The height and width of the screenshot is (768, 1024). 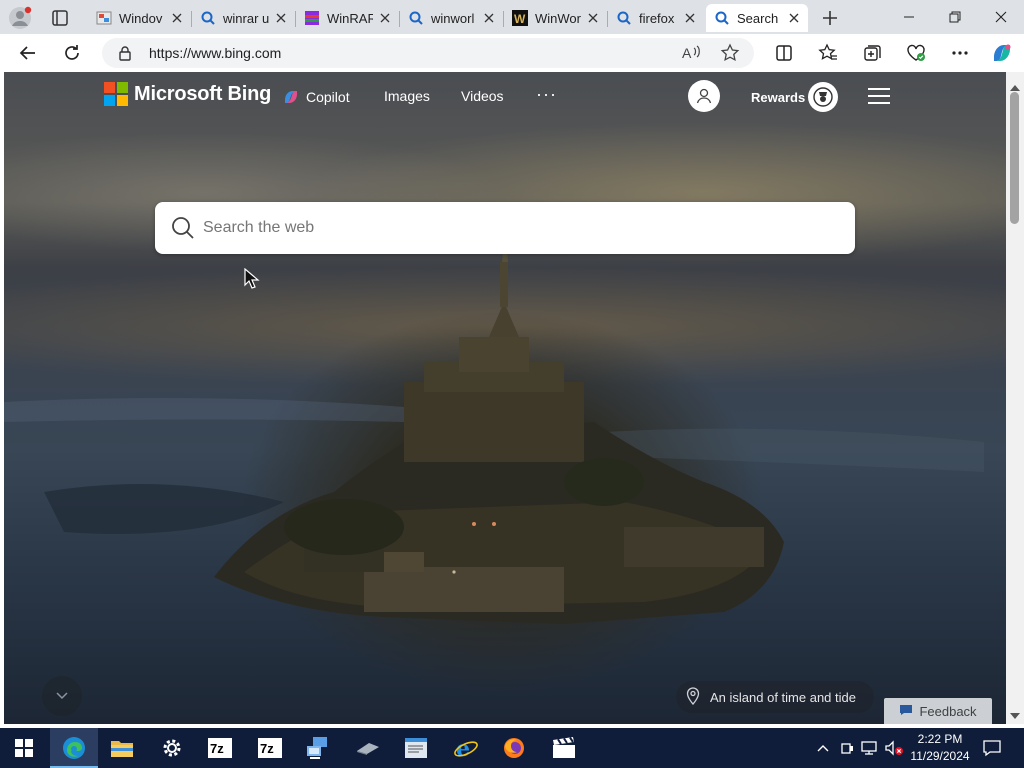 I want to click on tab-firefox-search: firefox d, so click(x=656, y=18).